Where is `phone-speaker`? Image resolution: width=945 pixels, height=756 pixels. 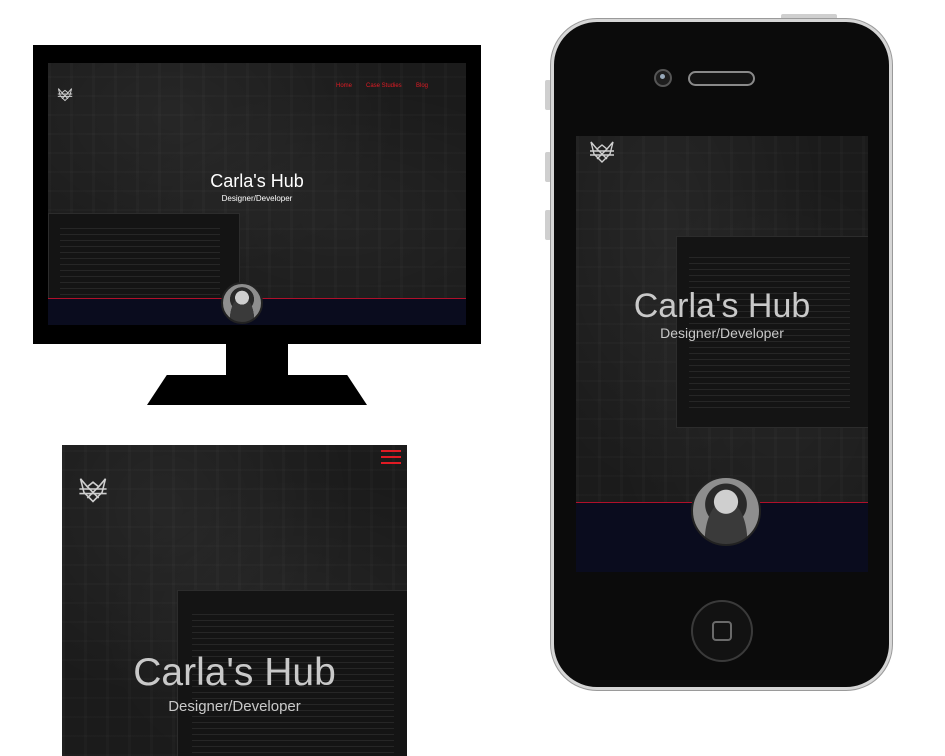 phone-speaker is located at coordinates (721, 78).